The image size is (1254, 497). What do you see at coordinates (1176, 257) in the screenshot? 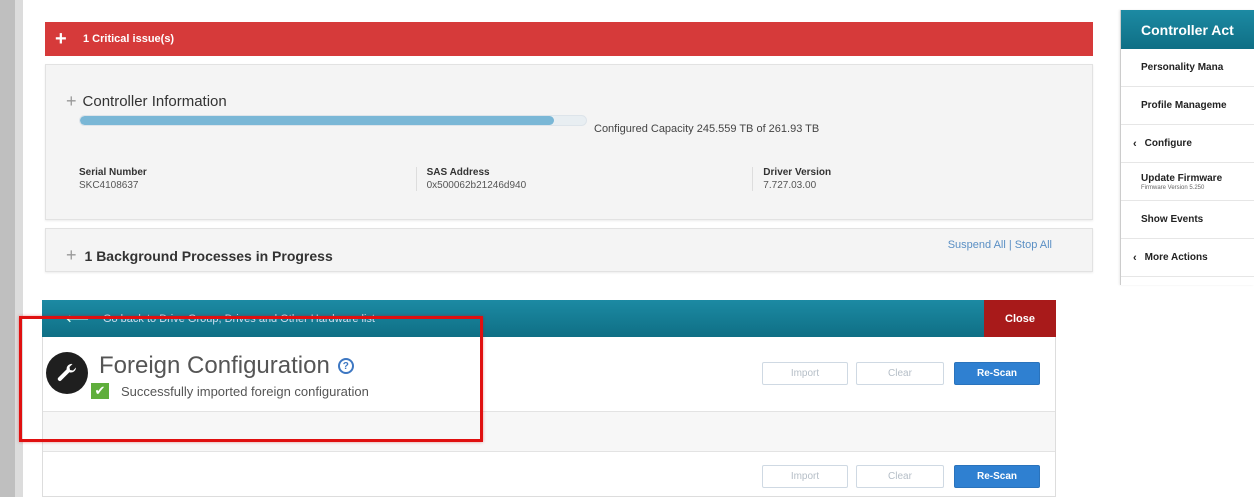
I see `sidebar-item-label: More Actions` at bounding box center [1176, 257].